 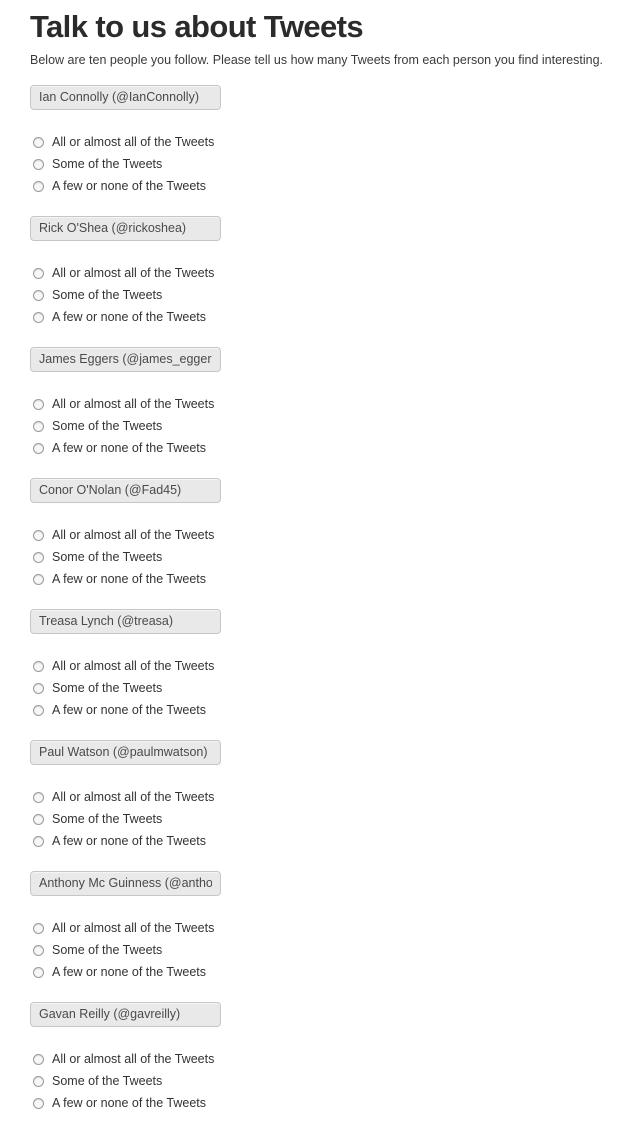 I want to click on person-name-value: Conor O'Nolan (@Fad45), so click(x=110, y=490).